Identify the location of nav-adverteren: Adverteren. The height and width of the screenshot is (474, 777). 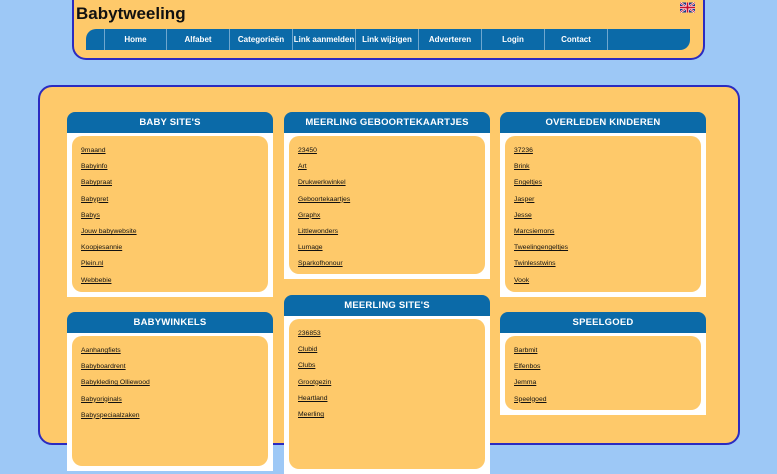
(450, 39).